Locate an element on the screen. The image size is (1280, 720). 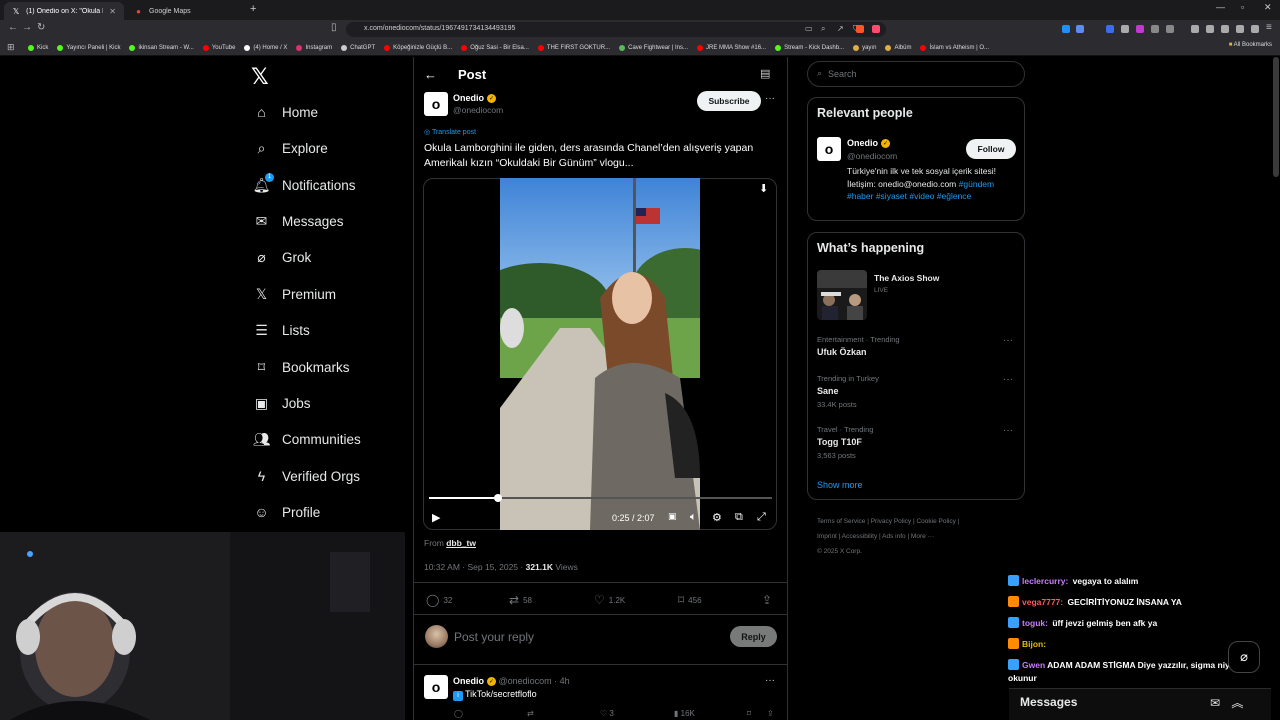
post-timestamp: 10:32 AM · Sep 15, 2025 · is located at coordinates (475, 567).